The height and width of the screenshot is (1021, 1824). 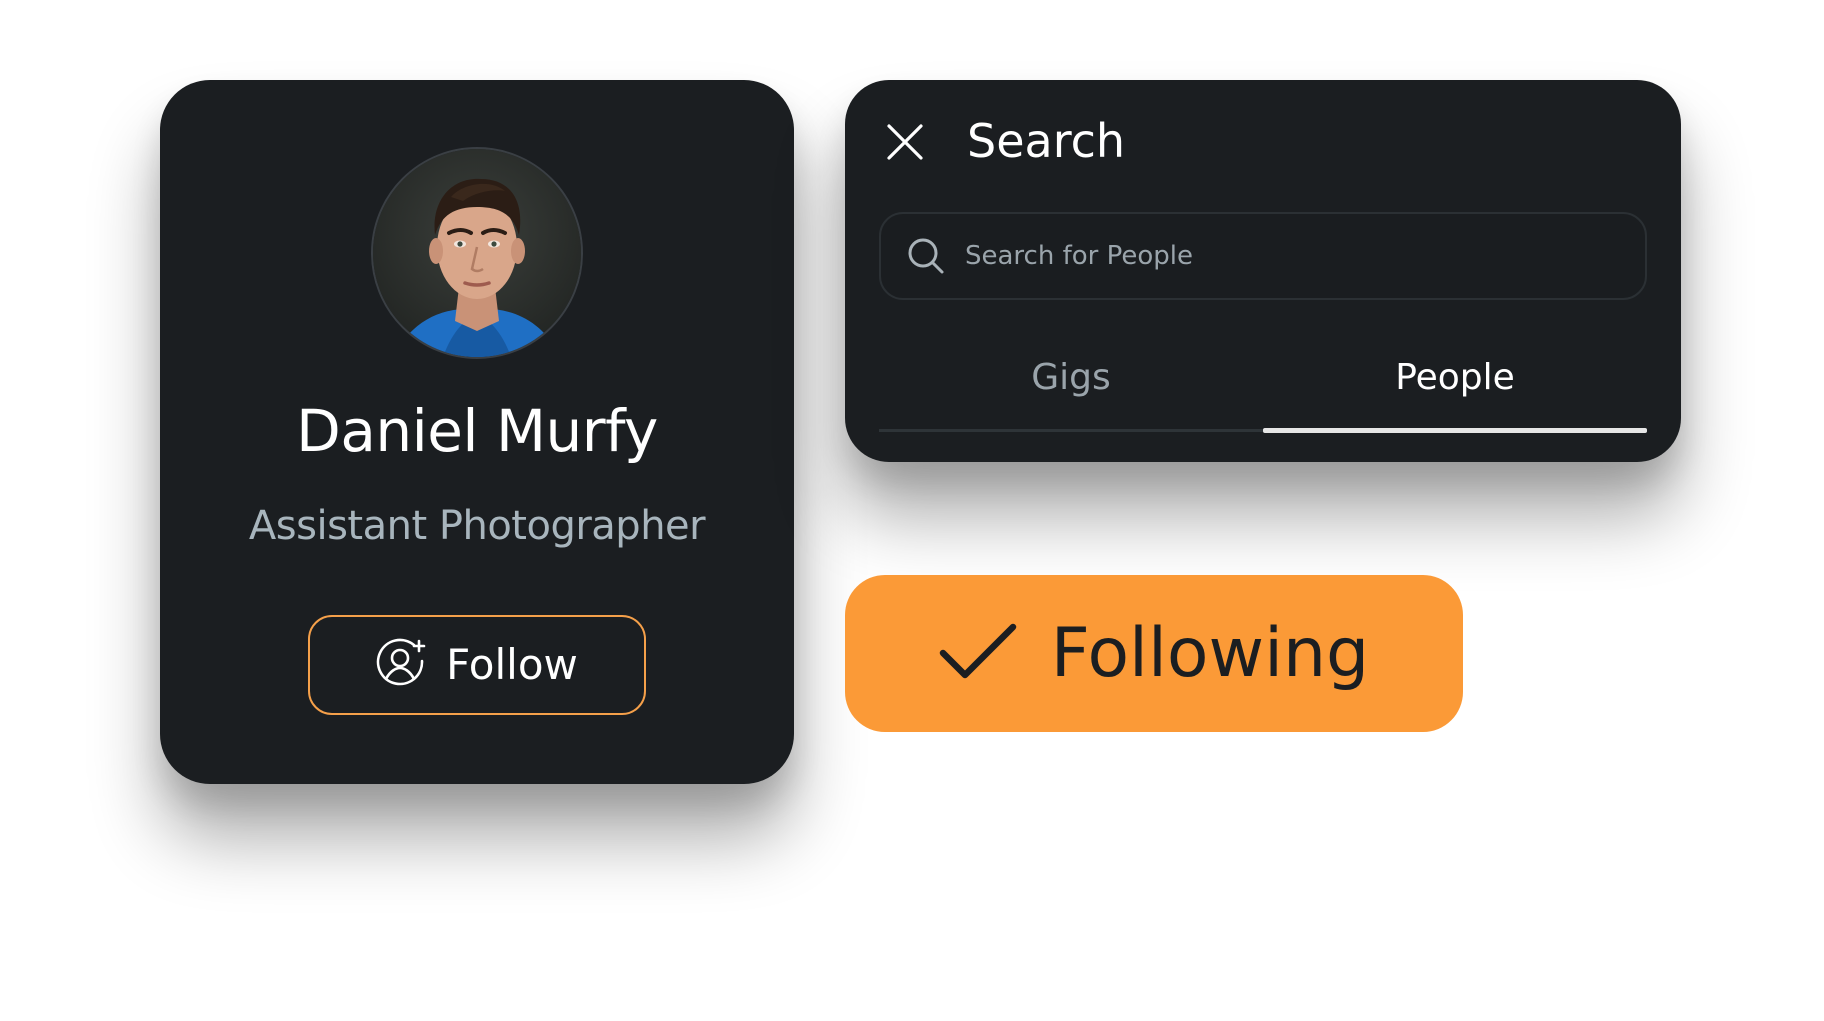 I want to click on tab-gigs: Gigs, so click(x=1071, y=378).